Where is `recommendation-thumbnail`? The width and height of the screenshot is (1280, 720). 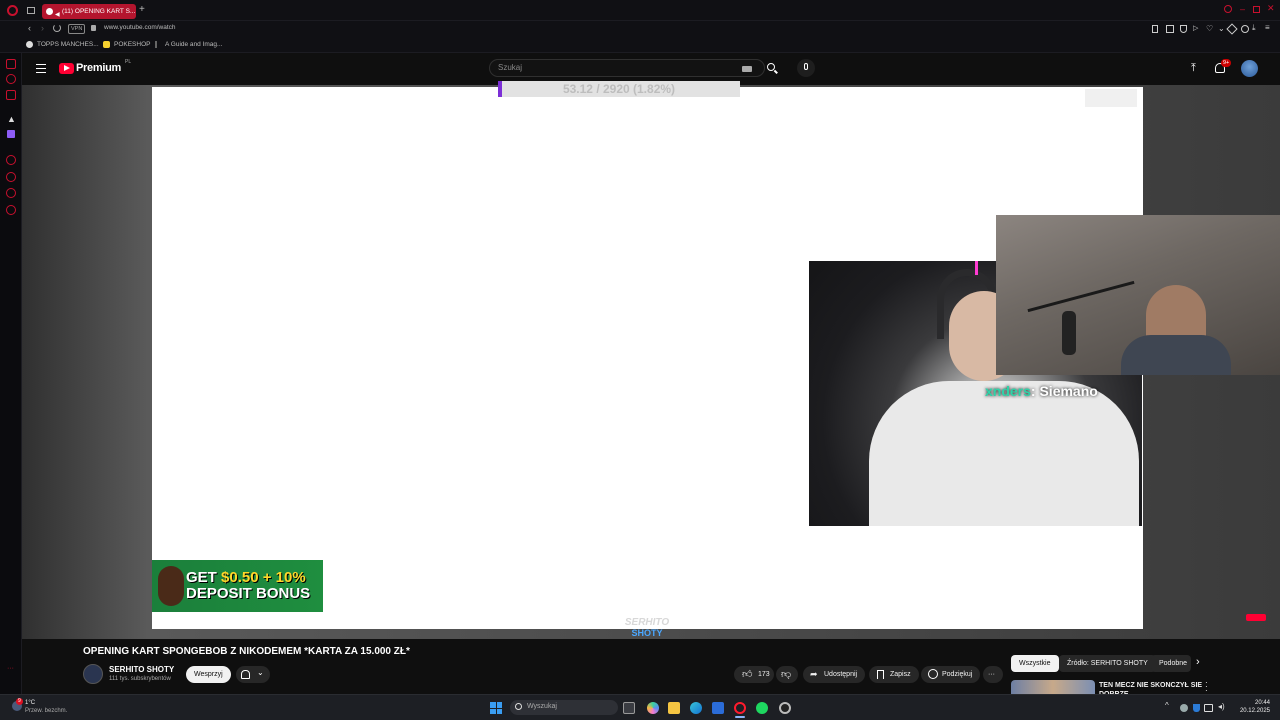
recommendation-thumbnail is located at coordinates (1053, 687).